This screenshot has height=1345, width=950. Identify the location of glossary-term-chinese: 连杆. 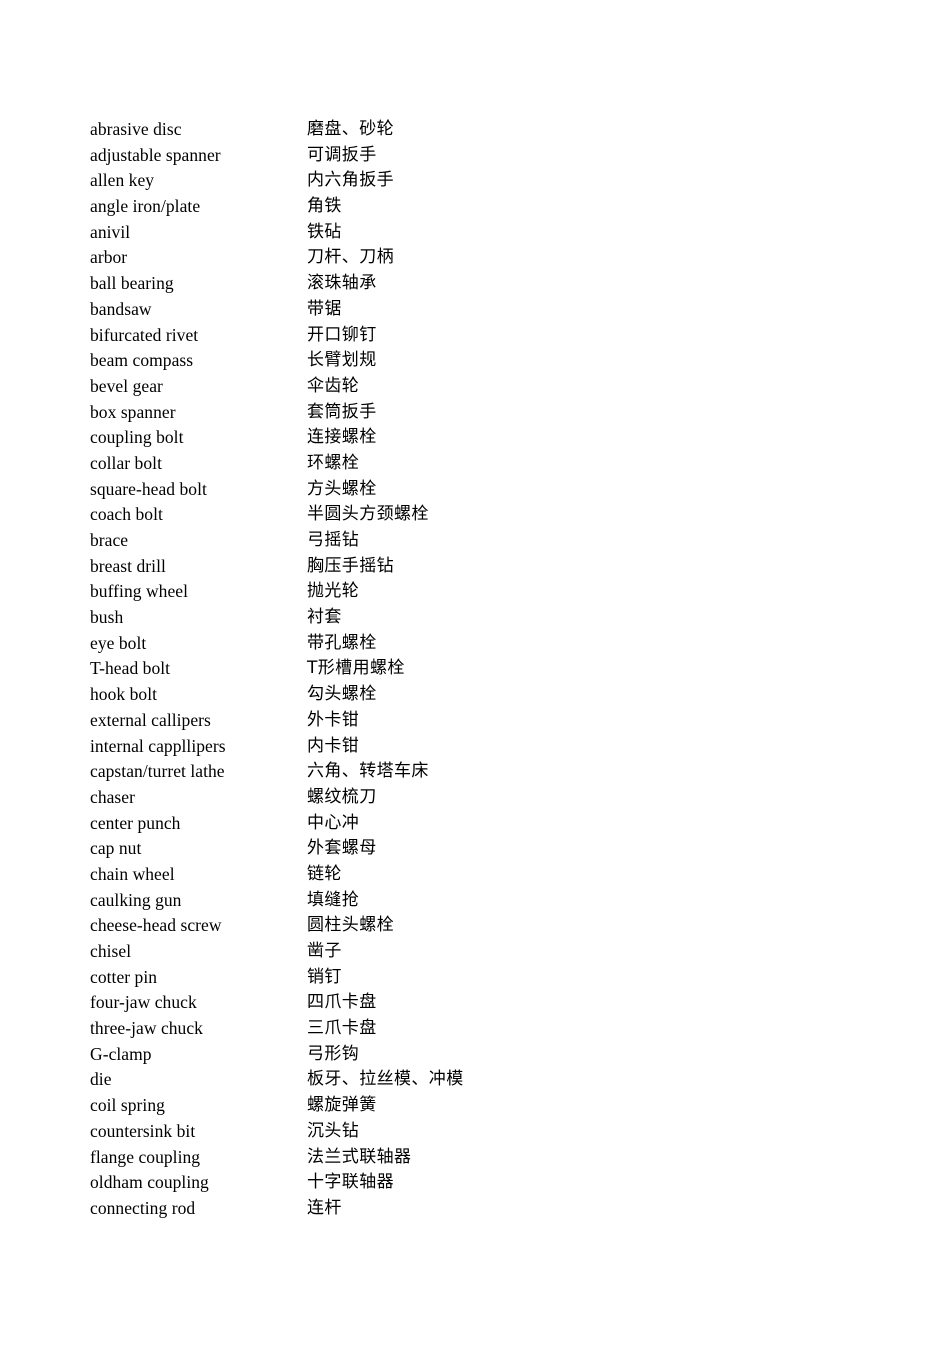
(324, 1207).